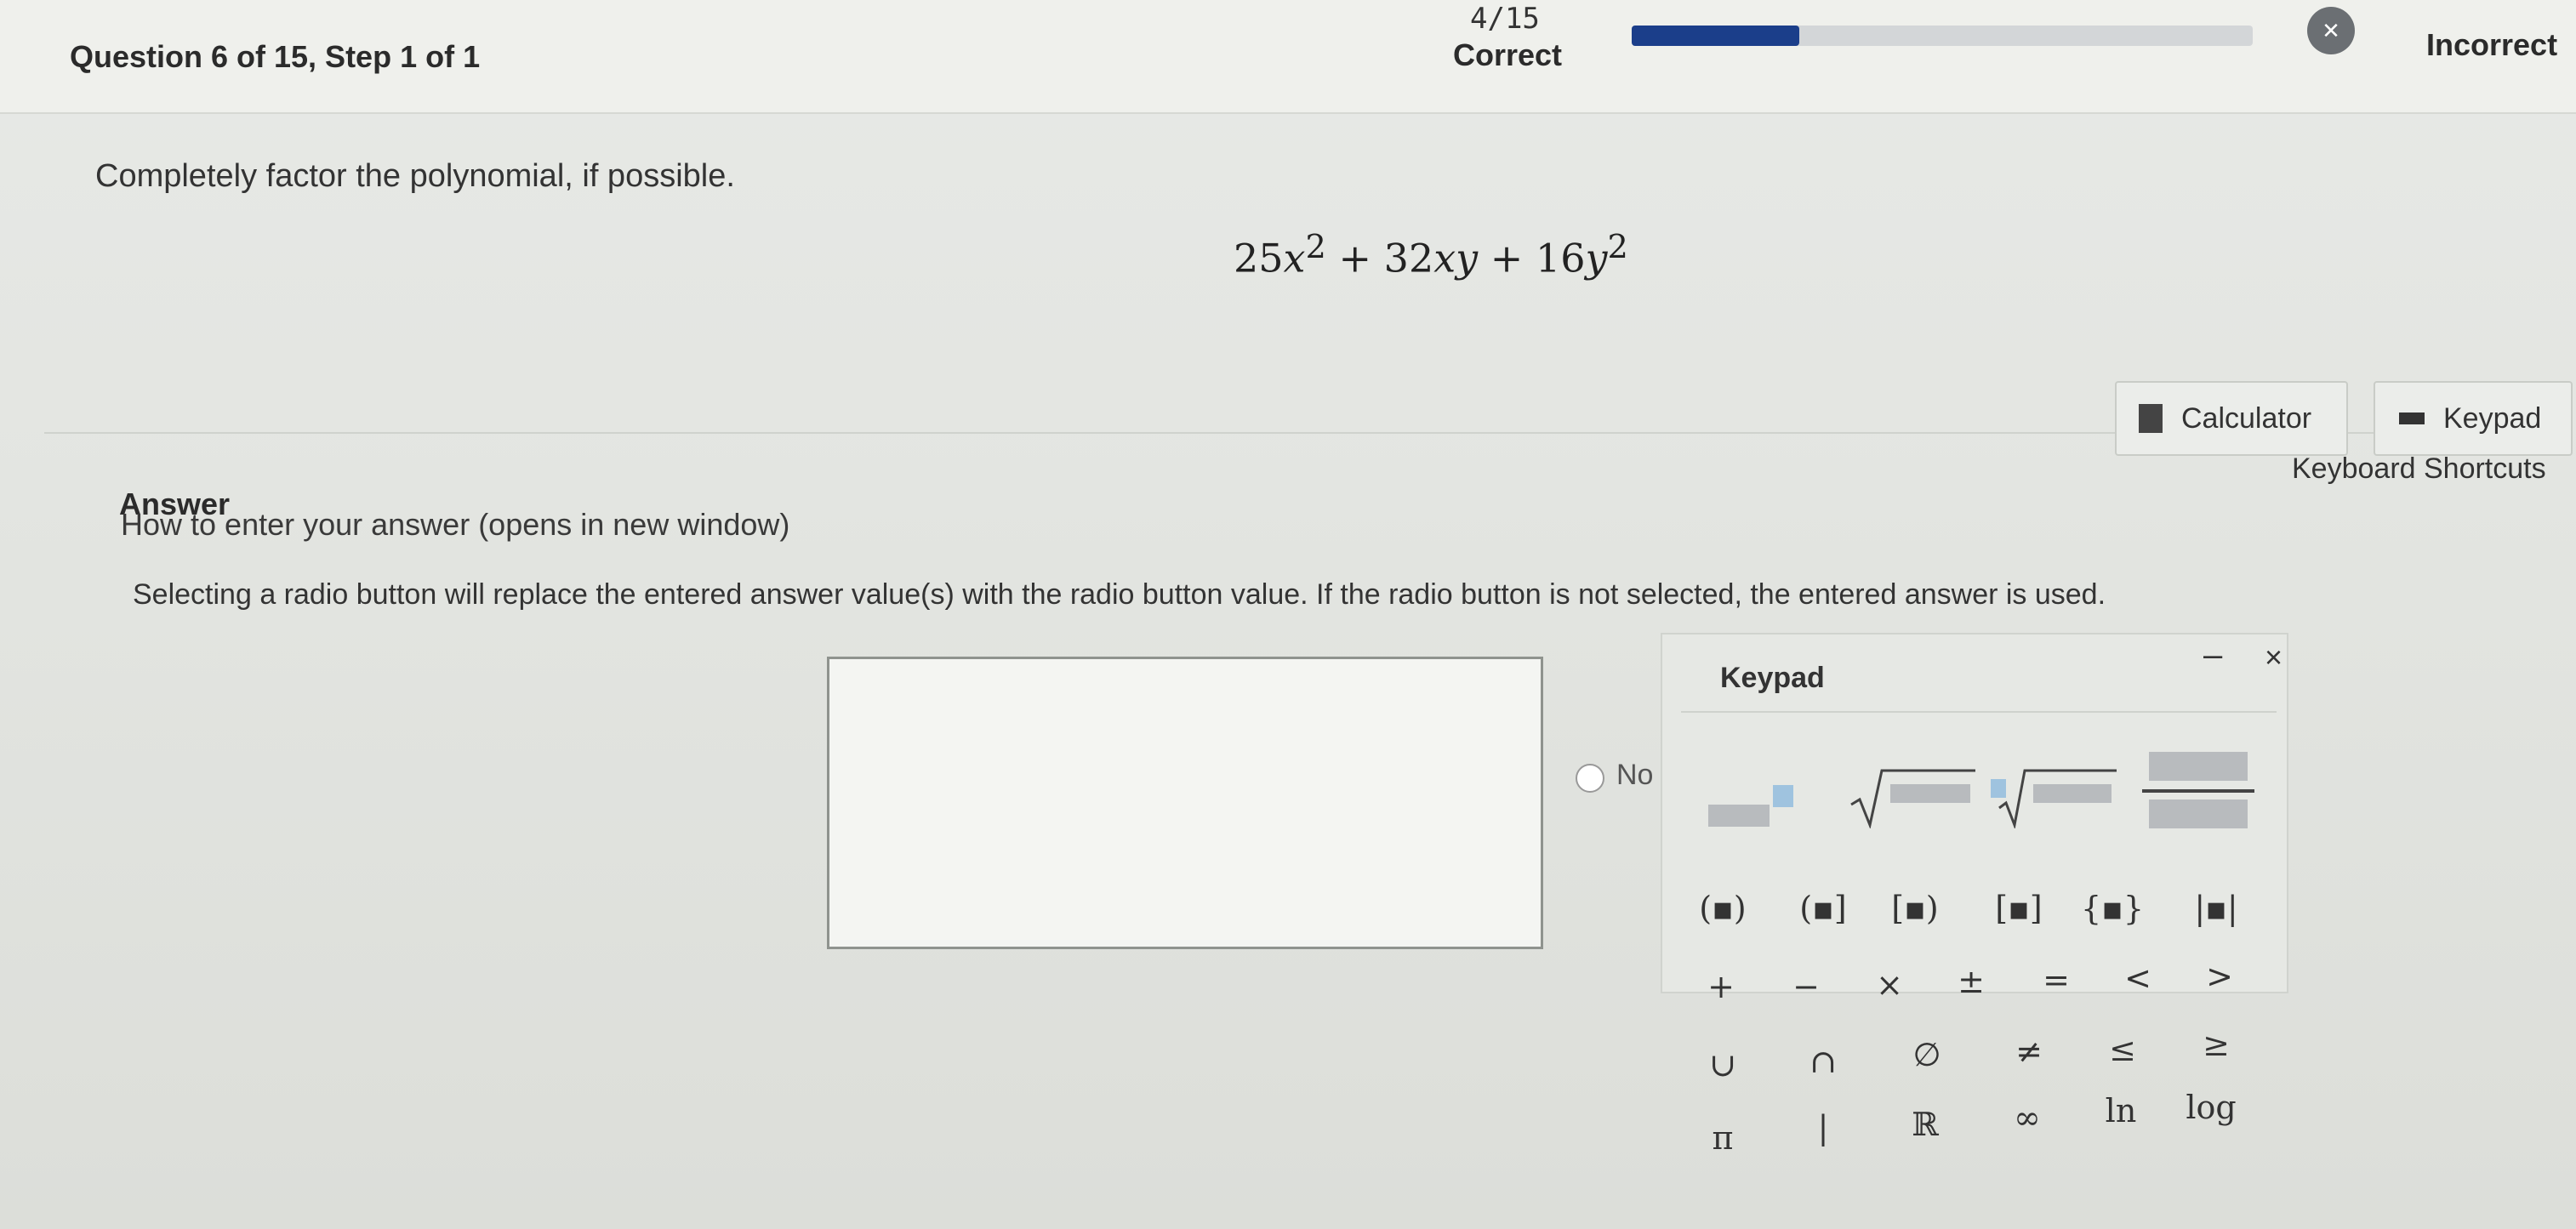  What do you see at coordinates (2493, 418) in the screenshot?
I see `keypad-label: Keypad` at bounding box center [2493, 418].